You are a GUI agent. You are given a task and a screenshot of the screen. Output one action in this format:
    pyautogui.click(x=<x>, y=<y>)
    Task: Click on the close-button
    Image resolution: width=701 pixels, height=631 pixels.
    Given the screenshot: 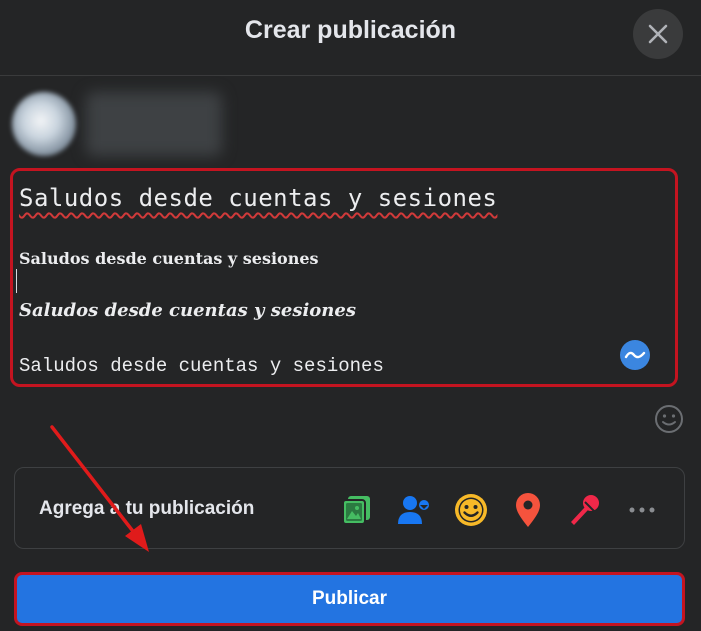 What is the action you would take?
    pyautogui.click(x=658, y=34)
    